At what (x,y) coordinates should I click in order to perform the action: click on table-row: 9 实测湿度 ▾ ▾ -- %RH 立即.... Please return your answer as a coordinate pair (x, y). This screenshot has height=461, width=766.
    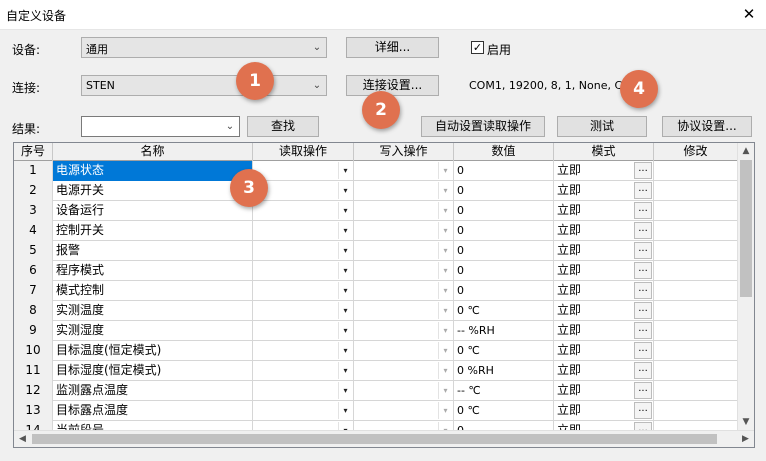
    Looking at the image, I should click on (376, 331).